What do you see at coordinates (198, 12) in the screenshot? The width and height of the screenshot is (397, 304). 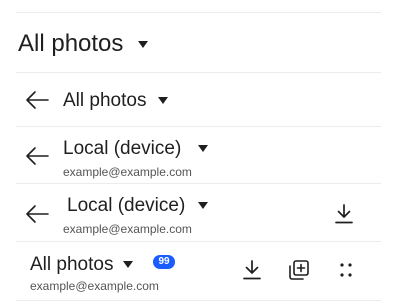 I see `divider-top` at bounding box center [198, 12].